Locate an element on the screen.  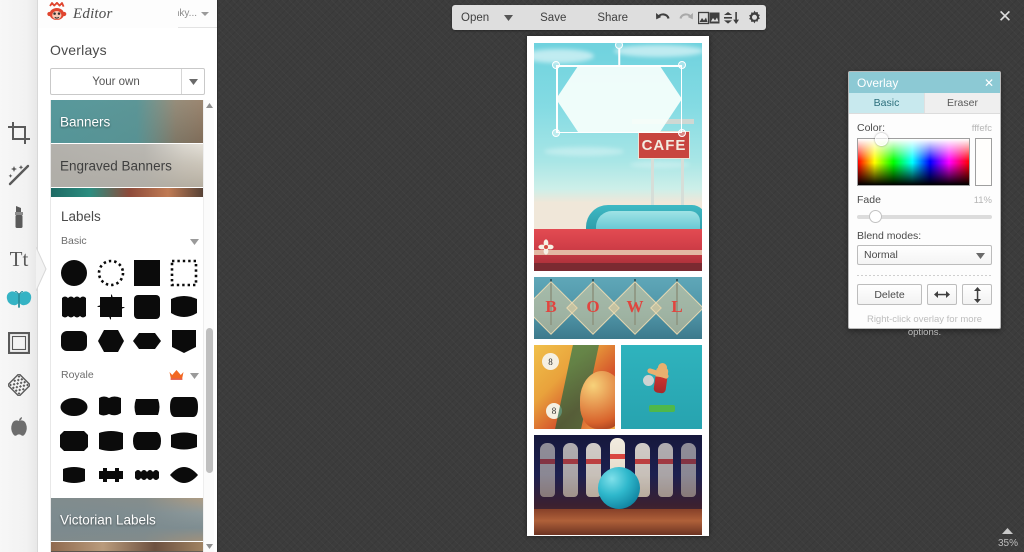
flower-decor is located at coordinates (546, 247).